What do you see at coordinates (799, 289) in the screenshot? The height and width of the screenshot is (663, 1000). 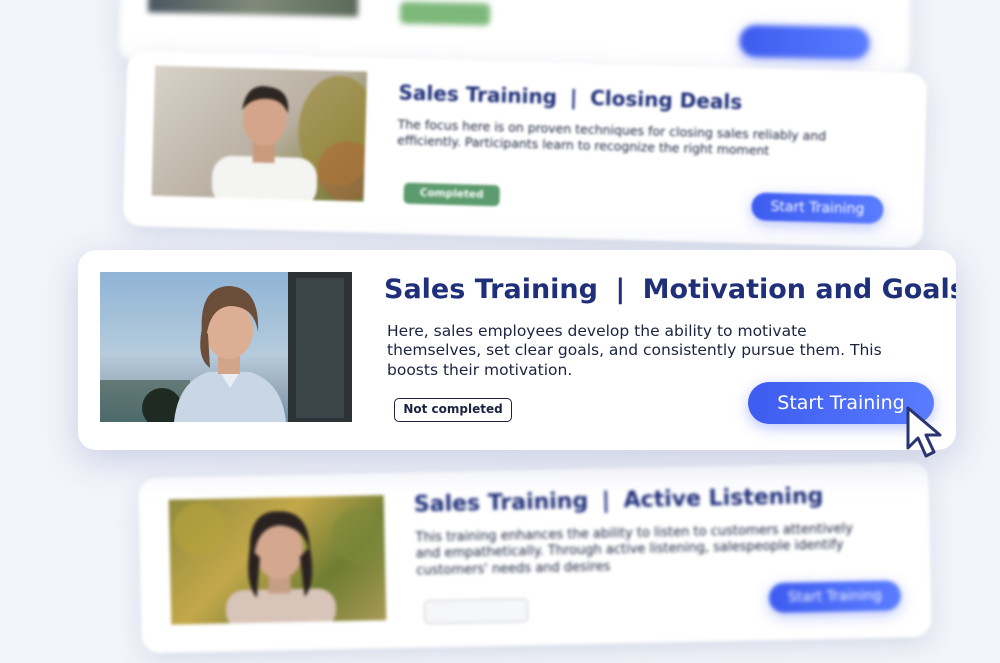 I see `title-topic: Motivation and Goals` at bounding box center [799, 289].